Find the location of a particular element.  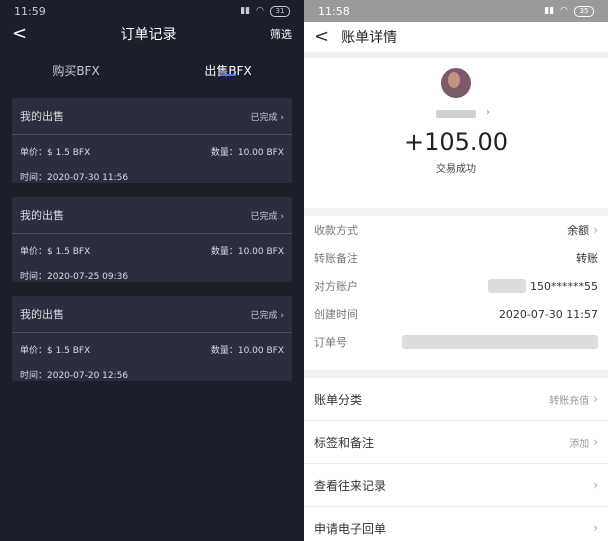

order-time: 时间：2020-07-30 11:56 is located at coordinates (74, 178).